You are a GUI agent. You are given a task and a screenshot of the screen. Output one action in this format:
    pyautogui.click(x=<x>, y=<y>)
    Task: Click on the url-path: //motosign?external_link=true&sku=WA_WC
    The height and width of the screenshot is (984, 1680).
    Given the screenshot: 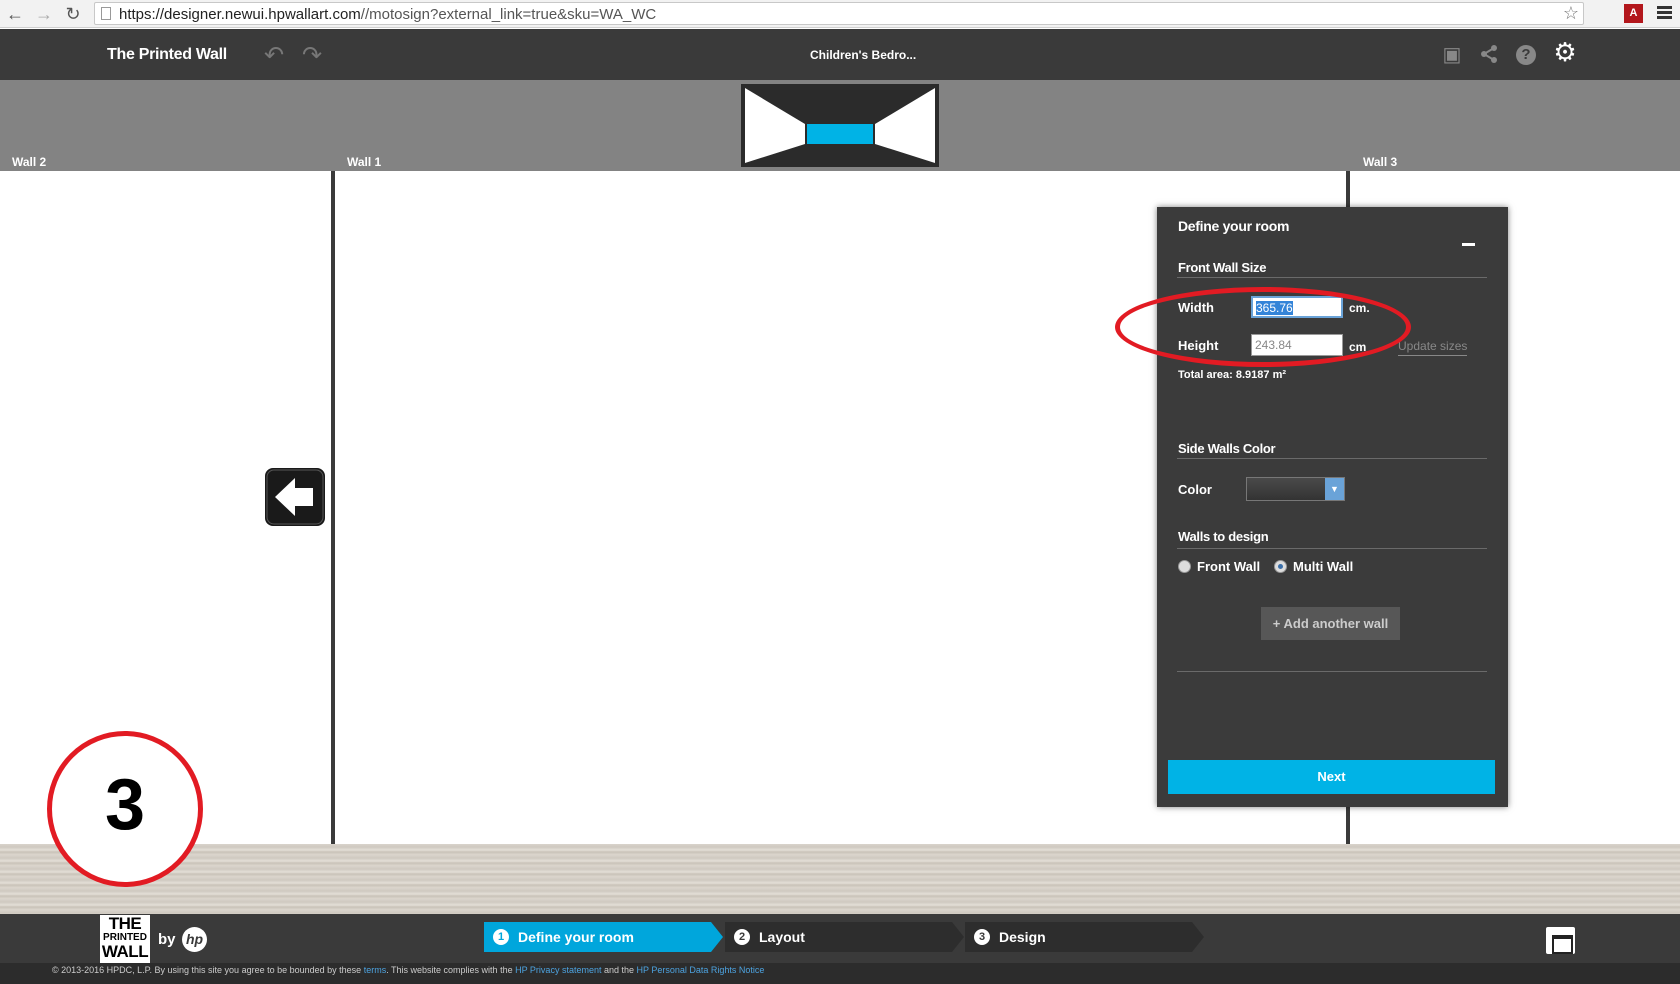 What is the action you would take?
    pyautogui.click(x=508, y=14)
    